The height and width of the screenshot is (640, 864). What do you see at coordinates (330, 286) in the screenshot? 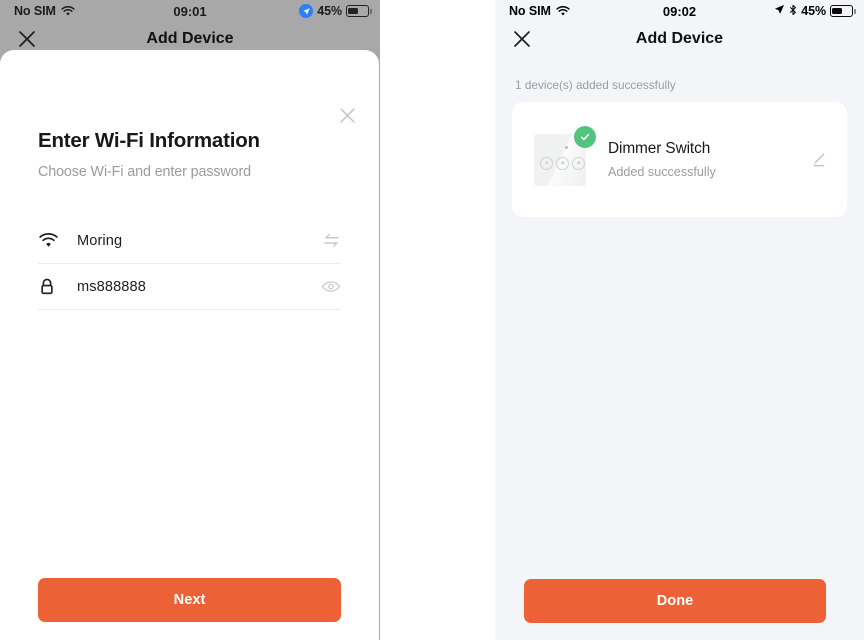
I see `eye-icon` at bounding box center [330, 286].